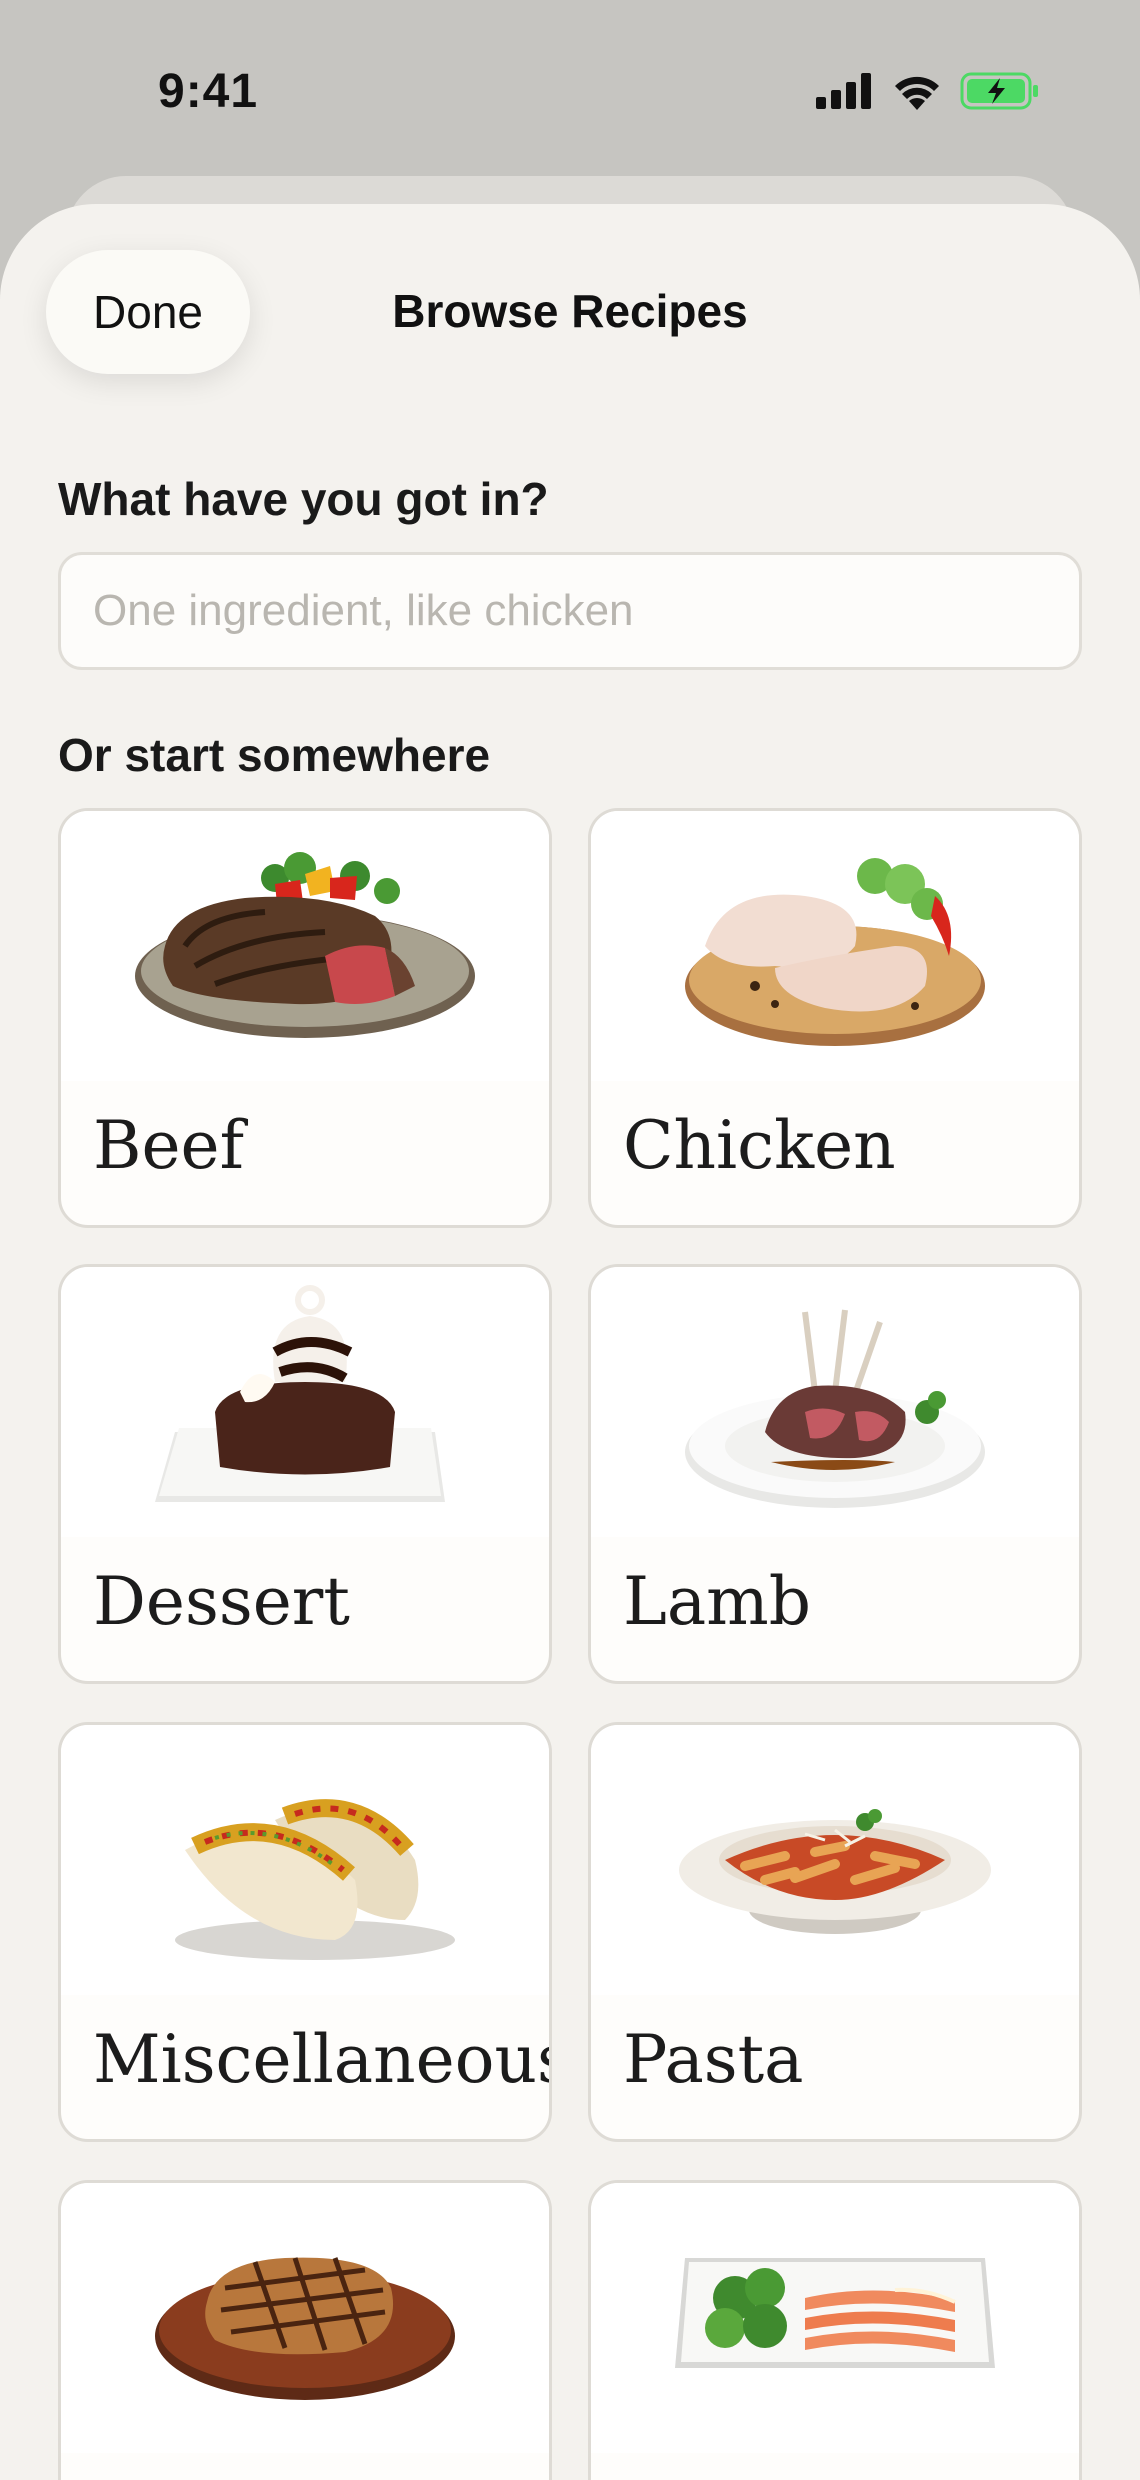 The image size is (1140, 2480). I want to click on ingredient-prompt-label: What have you got in?, so click(303, 499).